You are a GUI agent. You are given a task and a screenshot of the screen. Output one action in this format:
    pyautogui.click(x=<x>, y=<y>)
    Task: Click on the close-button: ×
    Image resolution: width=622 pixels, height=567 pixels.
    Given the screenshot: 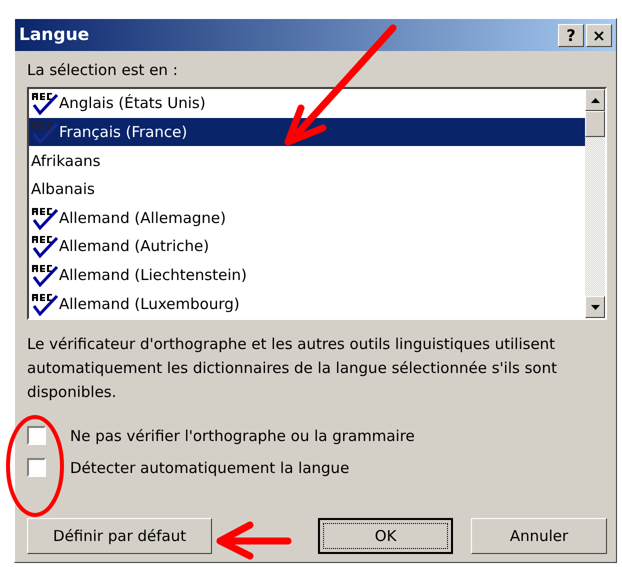 What is the action you would take?
    pyautogui.click(x=599, y=35)
    